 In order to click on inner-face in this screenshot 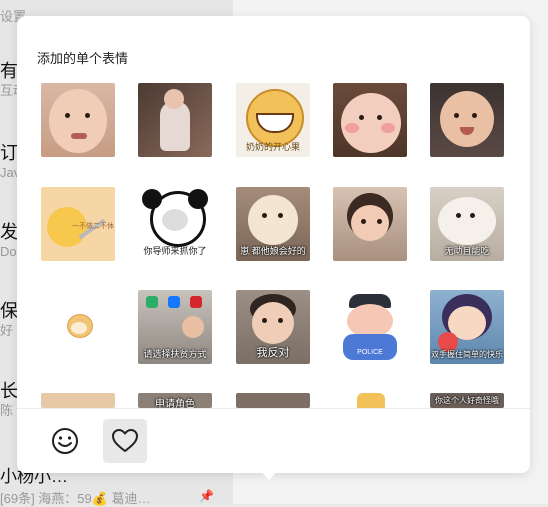, I will do `click(175, 220)`.